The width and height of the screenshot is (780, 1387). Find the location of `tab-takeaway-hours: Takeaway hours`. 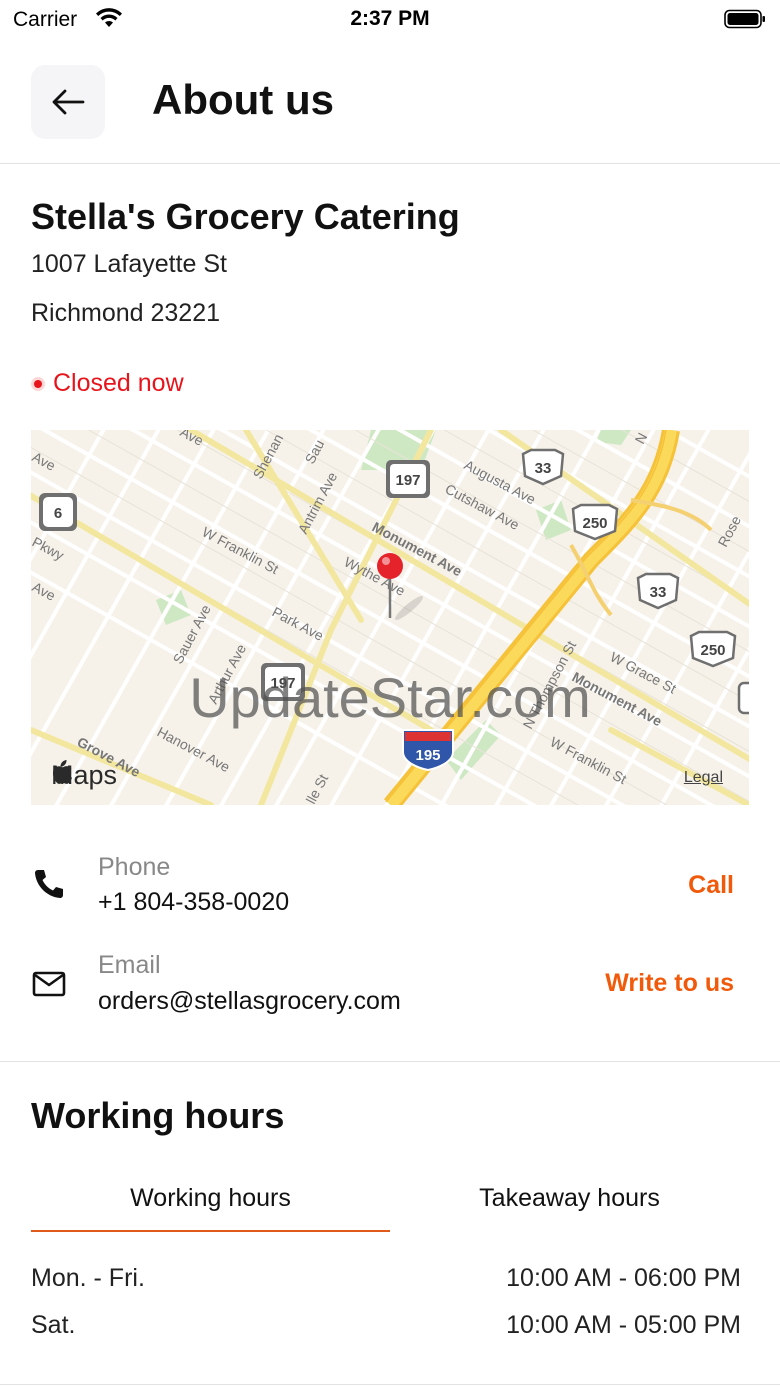

tab-takeaway-hours: Takeaway hours is located at coordinates (569, 1200).